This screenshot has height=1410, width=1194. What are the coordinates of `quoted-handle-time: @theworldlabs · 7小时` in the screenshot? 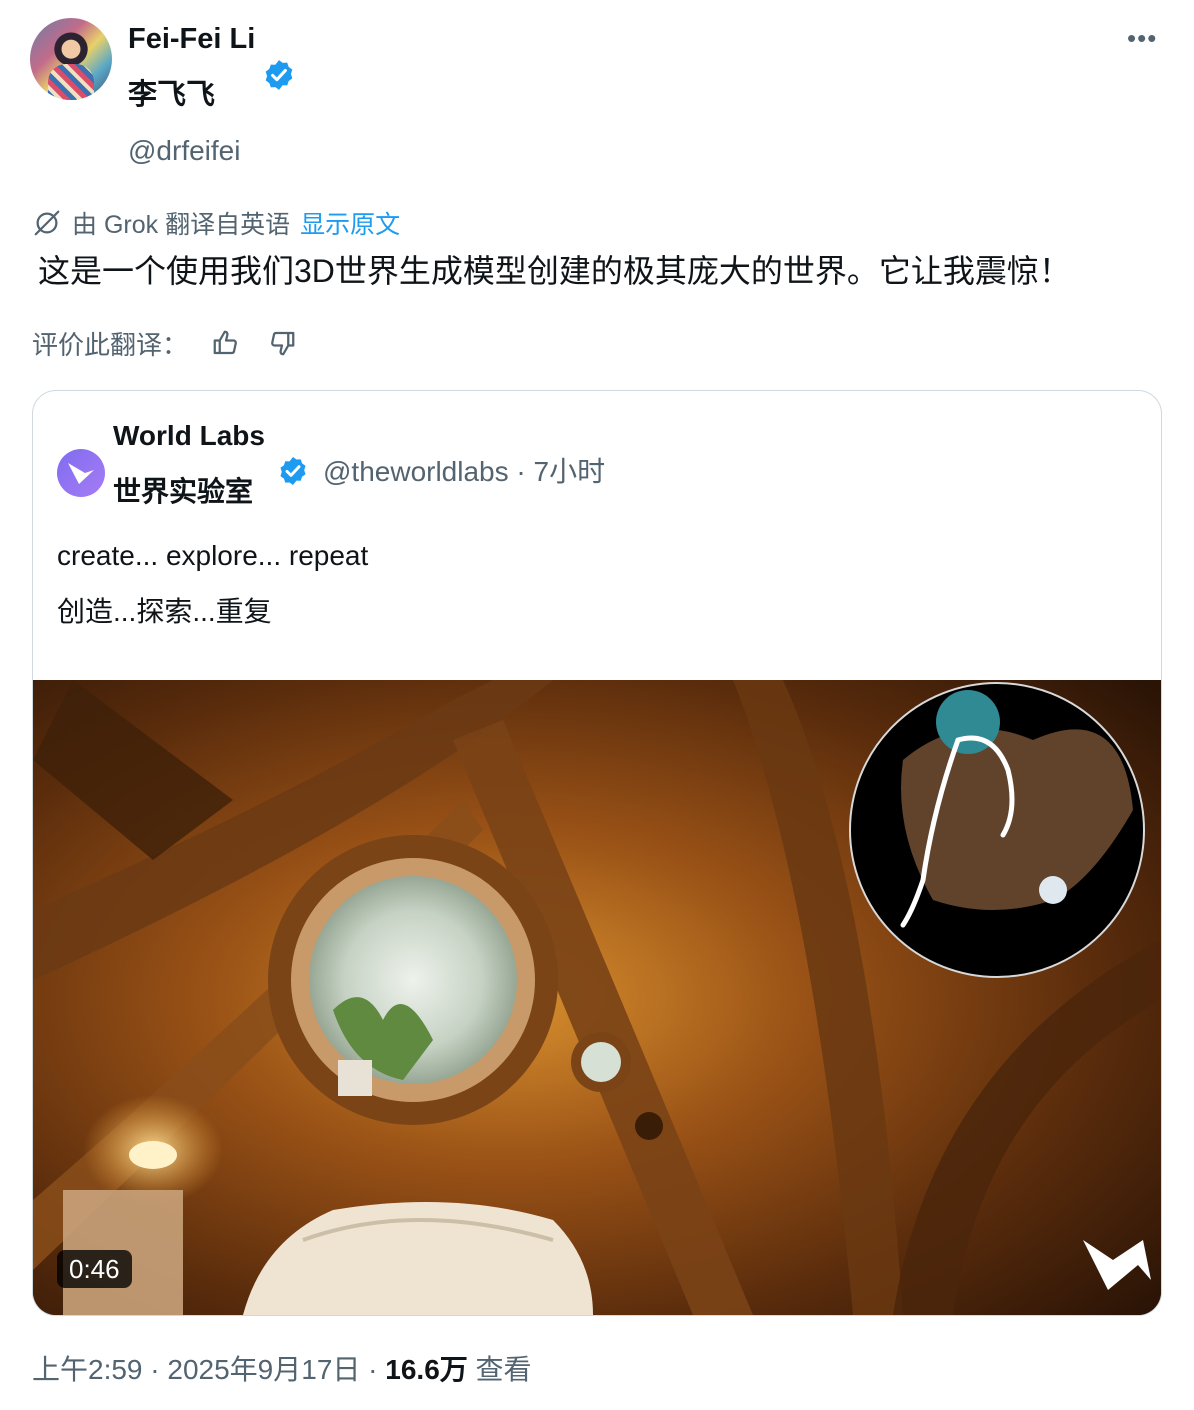 It's located at (464, 472).